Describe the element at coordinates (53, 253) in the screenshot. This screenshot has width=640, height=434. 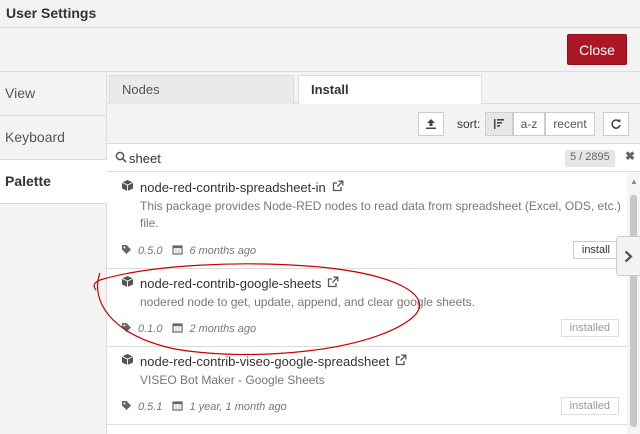
I see `settings-sidebar: View Keyboard Palette` at that location.